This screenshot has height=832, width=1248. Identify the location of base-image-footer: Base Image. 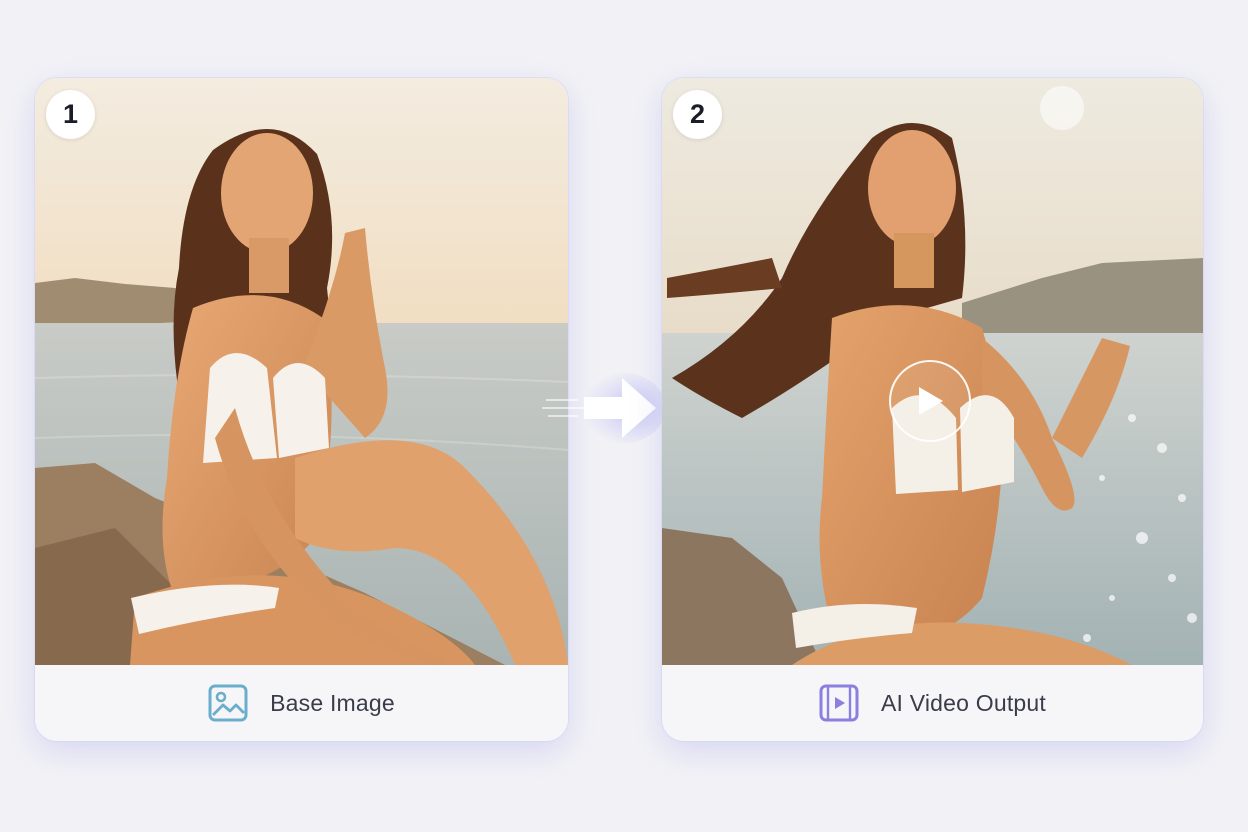
(301, 703).